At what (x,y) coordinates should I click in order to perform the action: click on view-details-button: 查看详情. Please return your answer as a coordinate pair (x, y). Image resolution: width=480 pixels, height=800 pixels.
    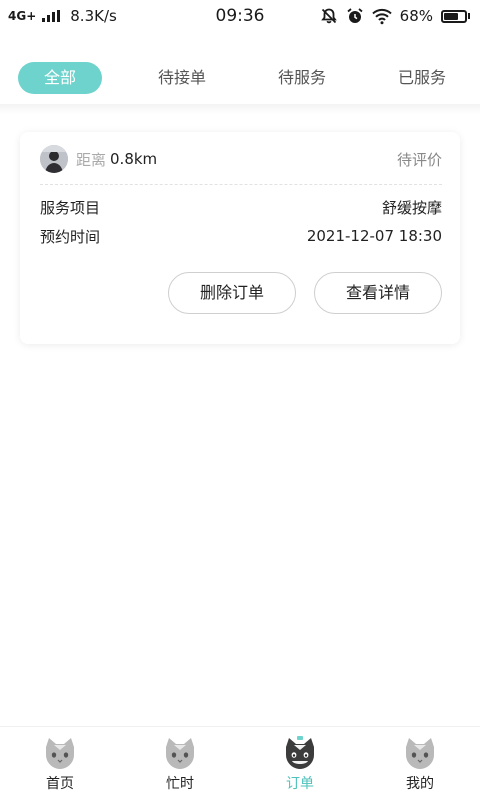
    Looking at the image, I should click on (378, 293).